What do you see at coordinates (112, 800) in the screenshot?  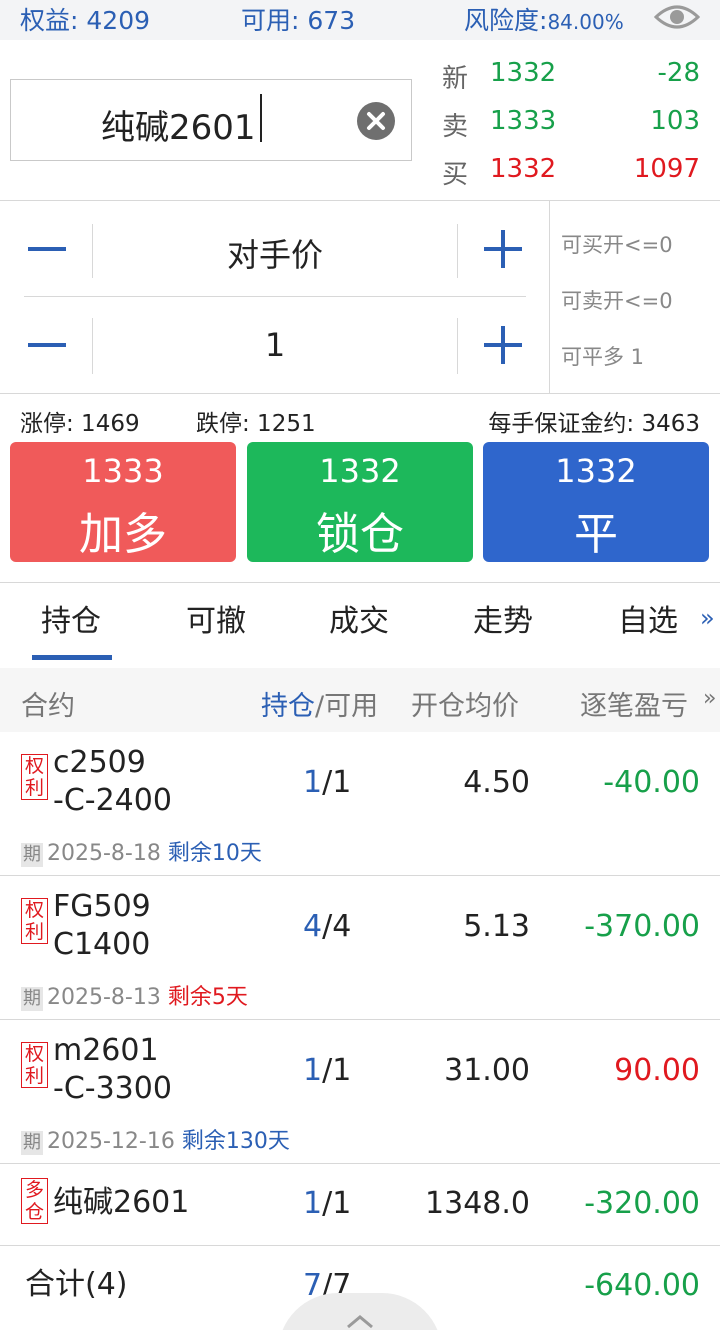 I see `contract-name-line2: -C-2400` at bounding box center [112, 800].